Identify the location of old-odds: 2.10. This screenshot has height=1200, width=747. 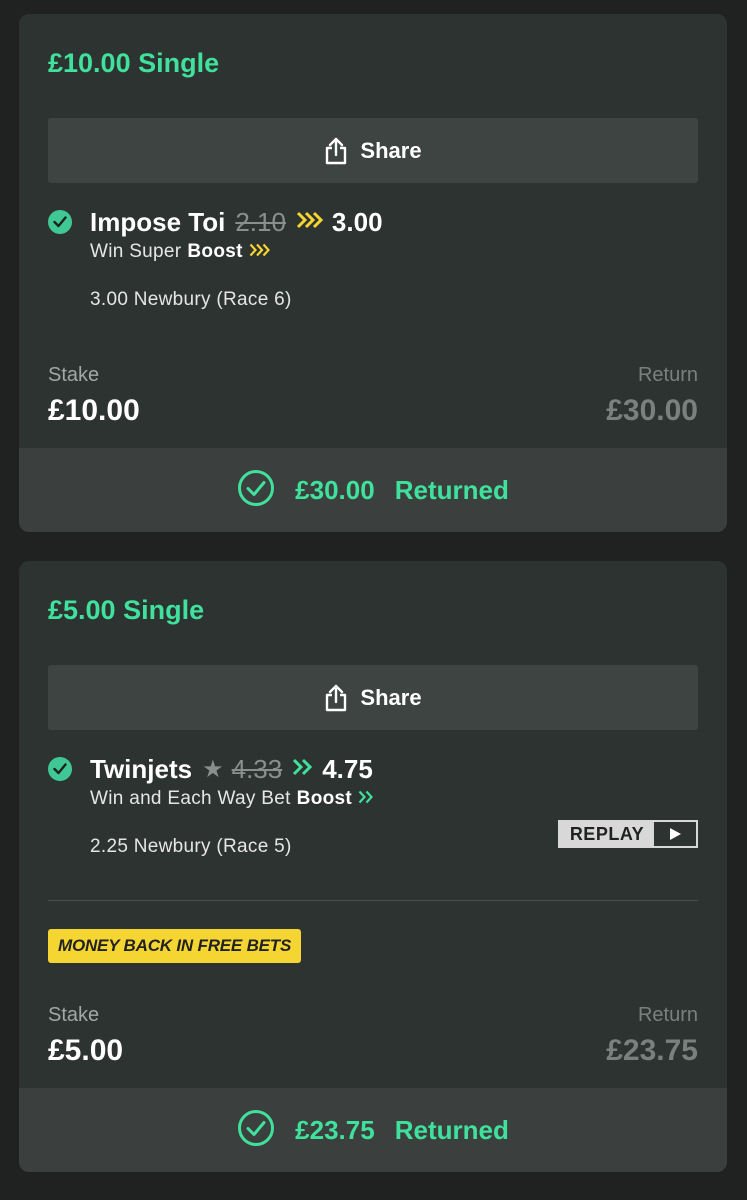
(260, 221).